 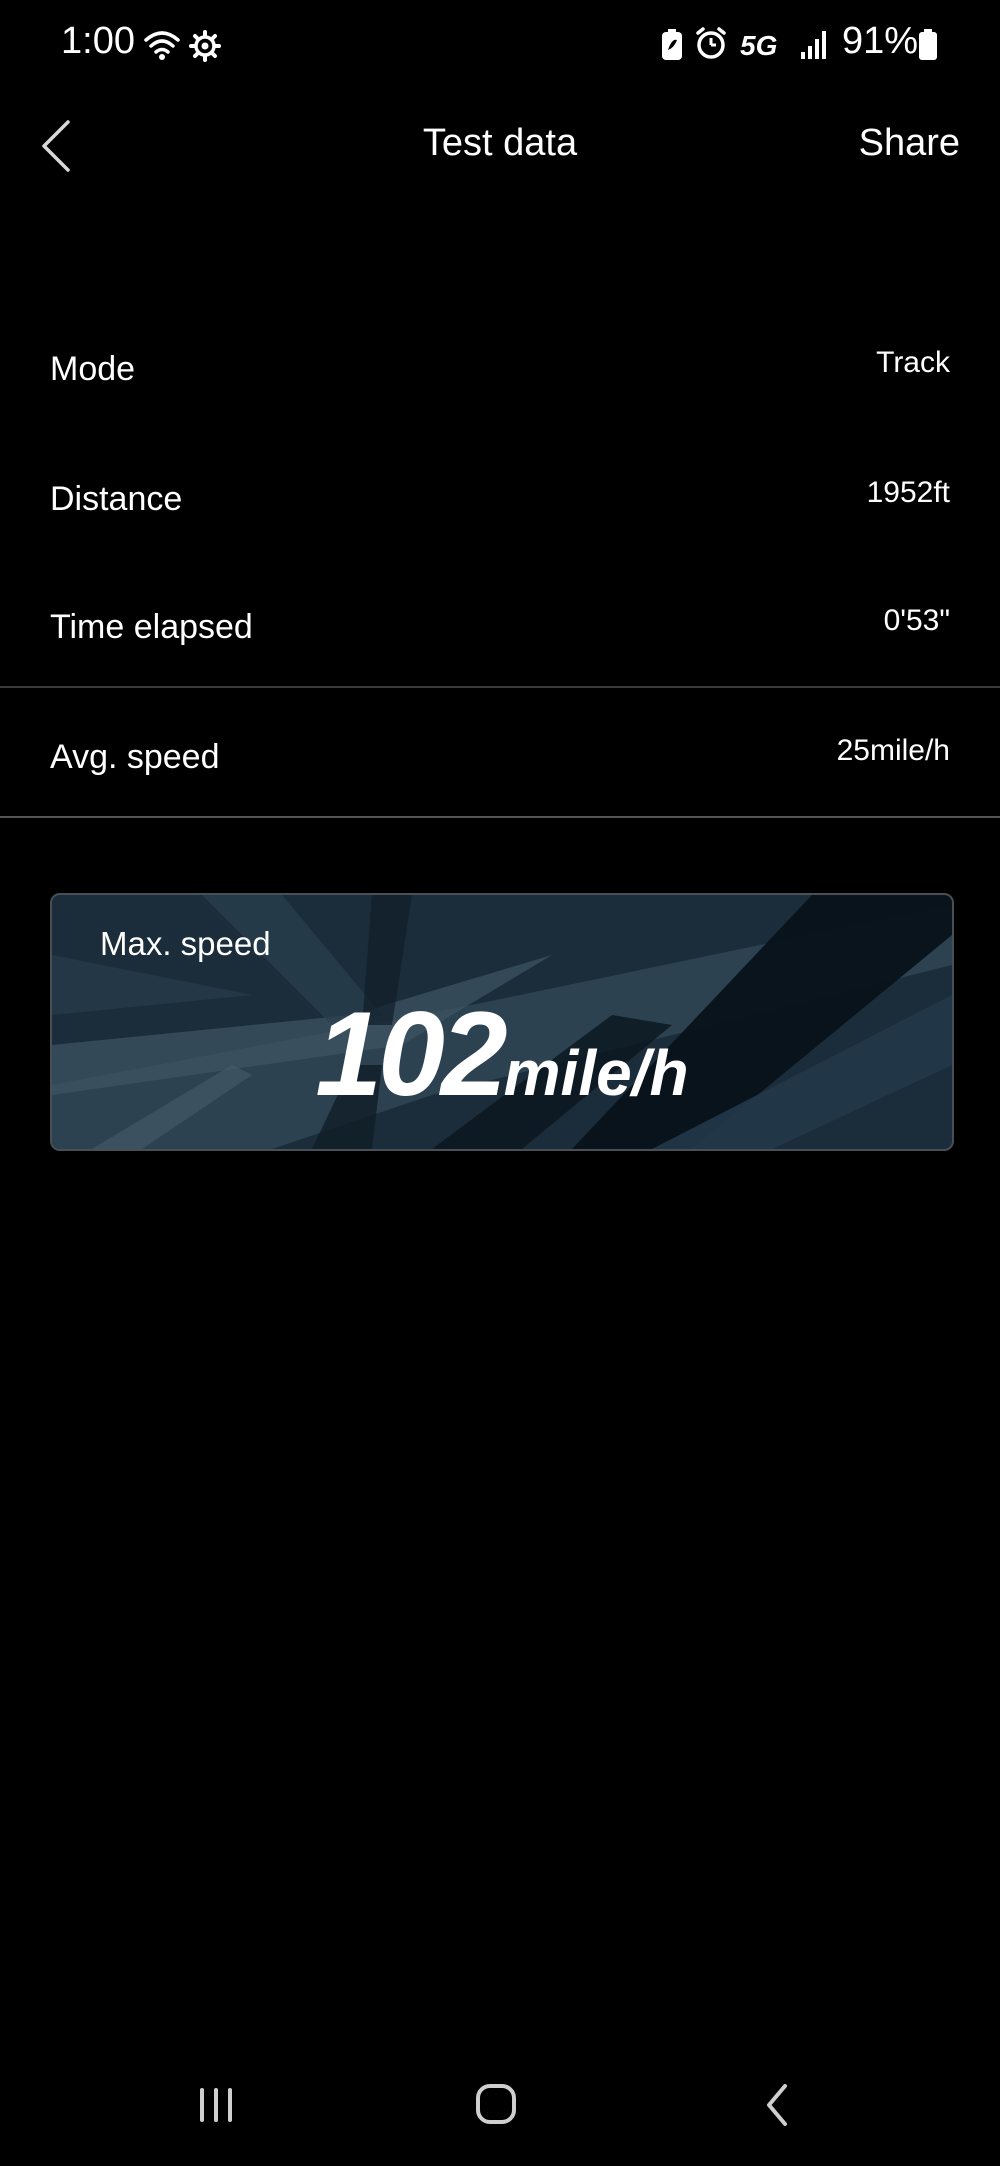 What do you see at coordinates (205, 46) in the screenshot?
I see `settings-icon` at bounding box center [205, 46].